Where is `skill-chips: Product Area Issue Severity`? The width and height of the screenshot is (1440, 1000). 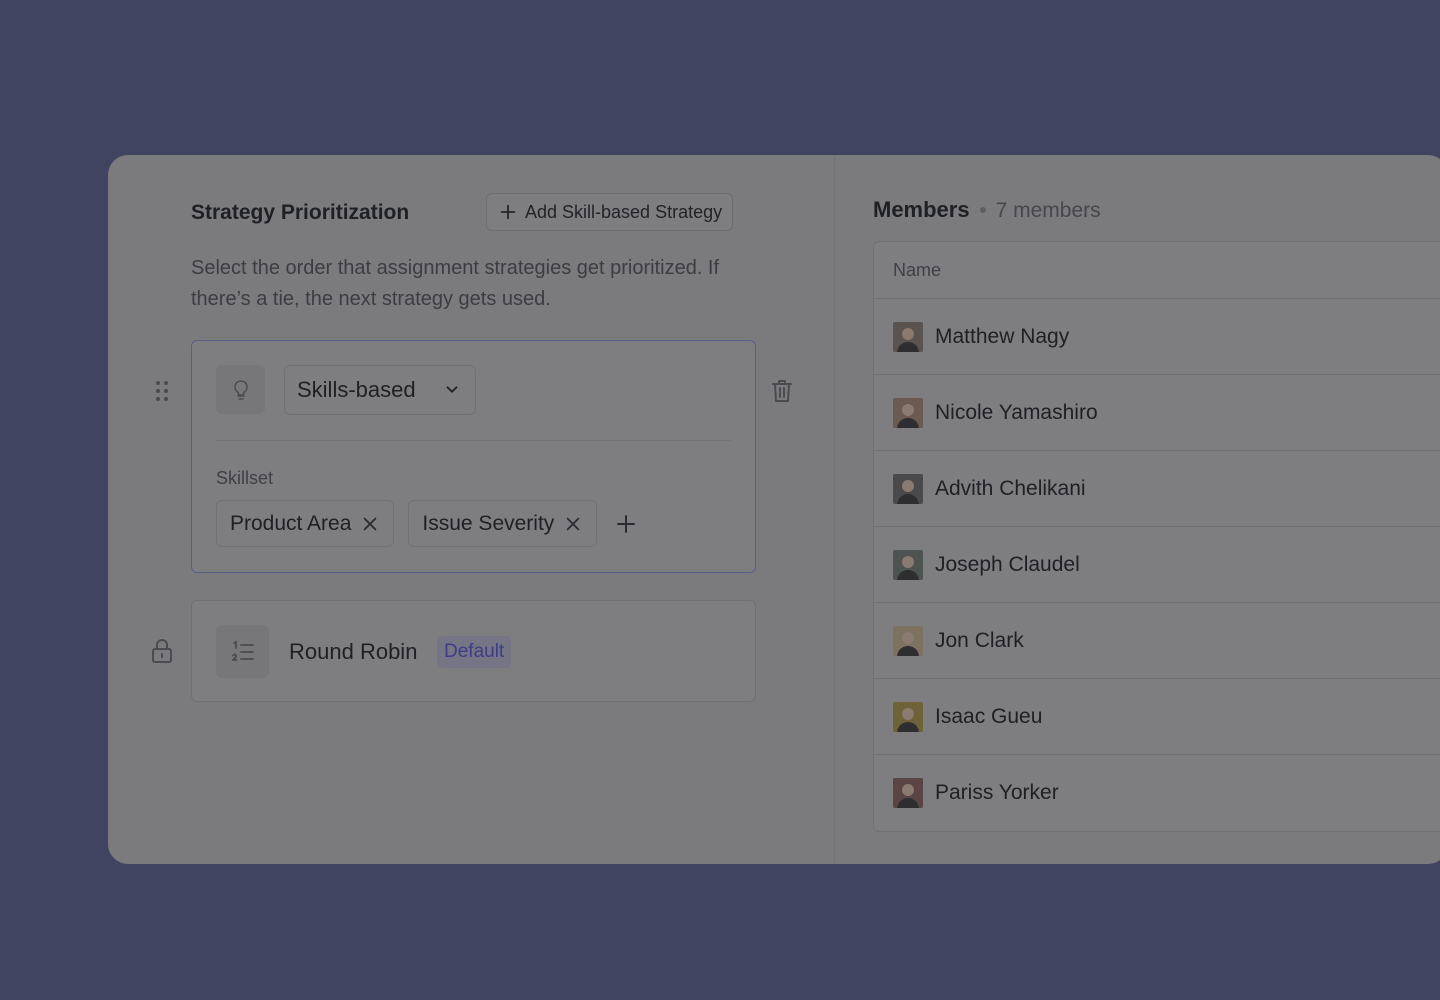 skill-chips: Product Area Issue Severity is located at coordinates (428, 523).